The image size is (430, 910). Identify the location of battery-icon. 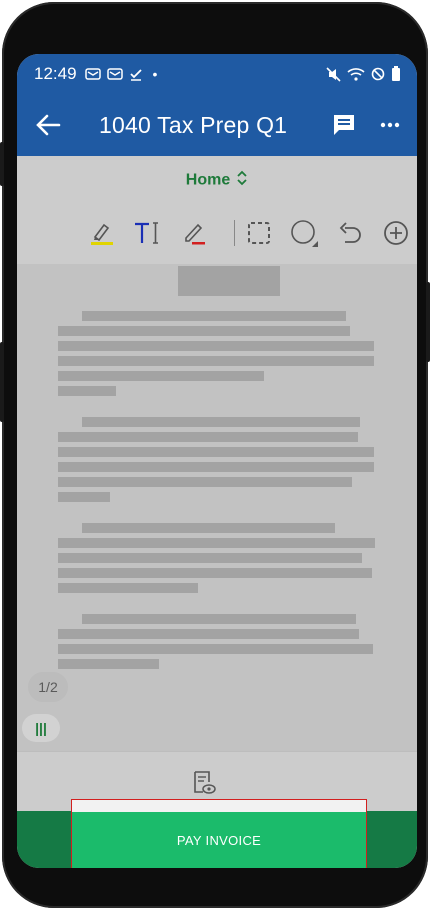
(396, 73).